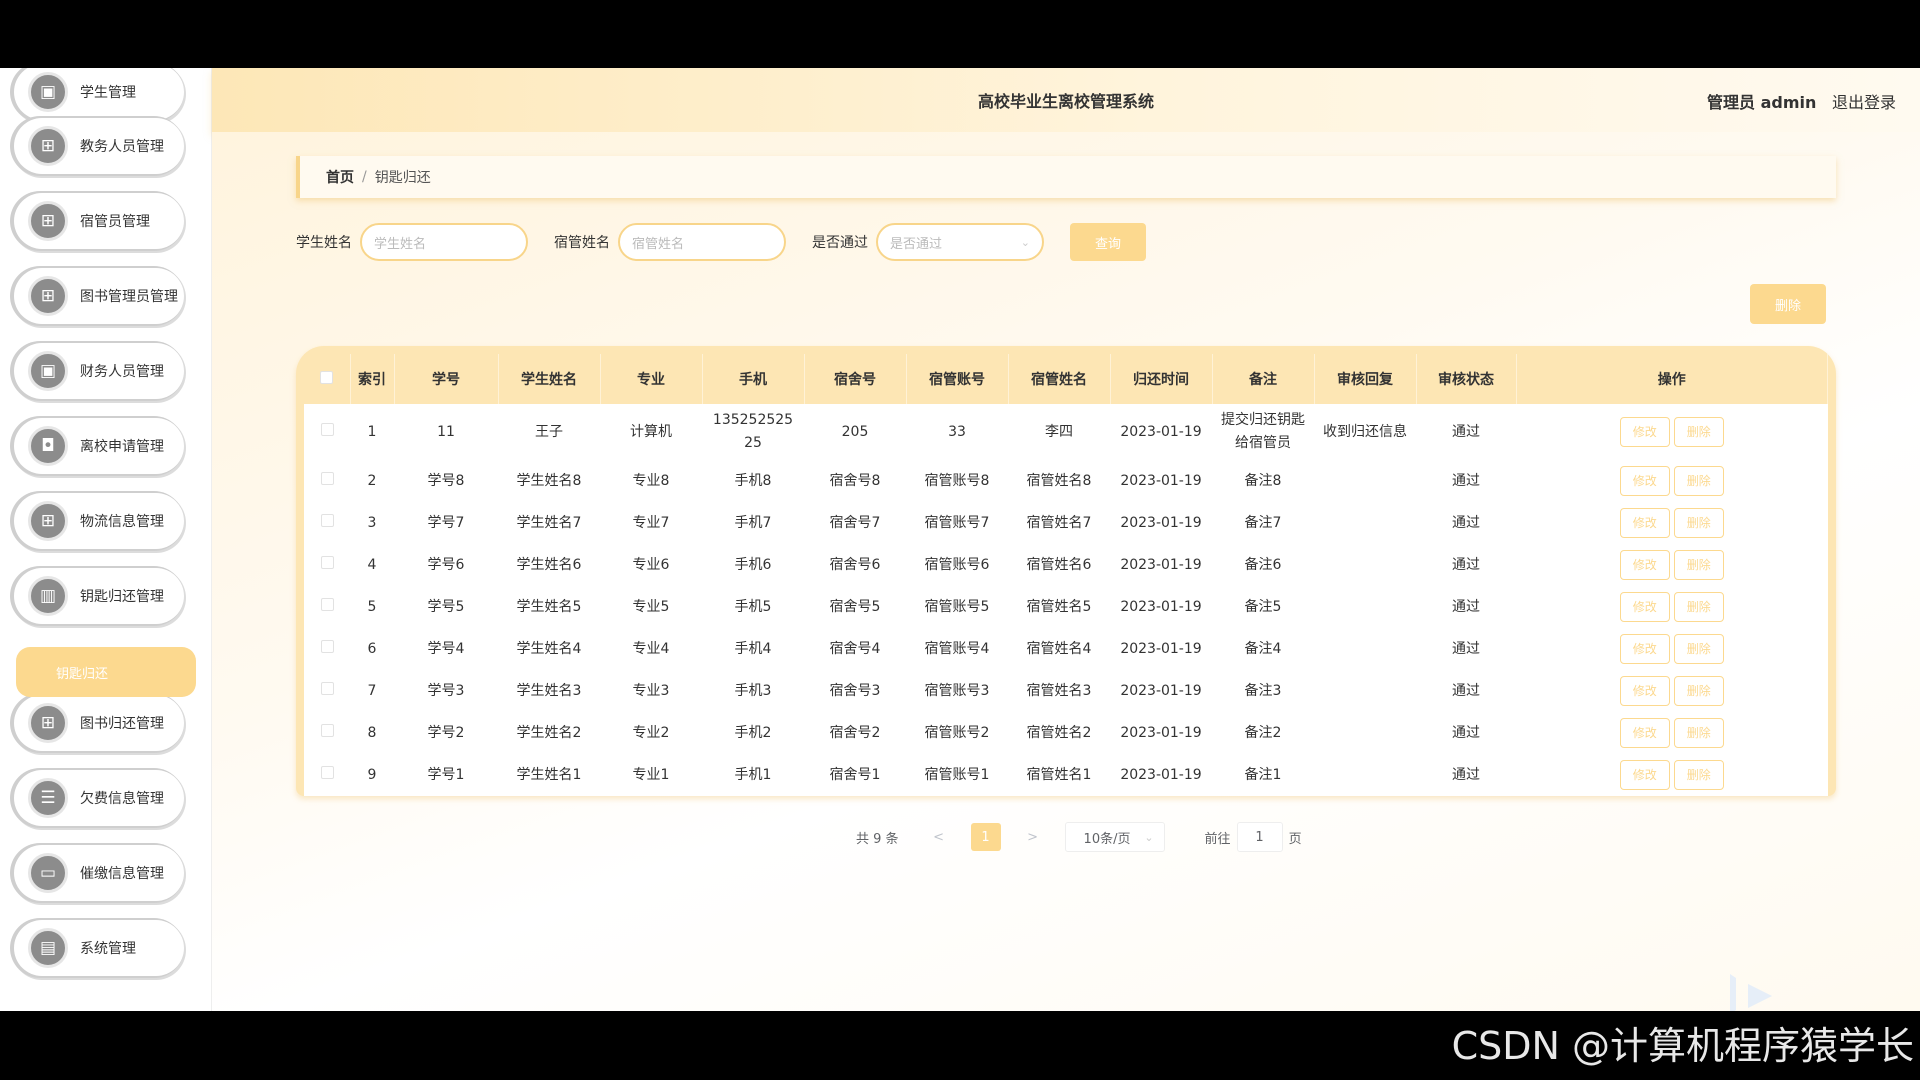 This screenshot has height=1080, width=1920. I want to click on col-header-actions: 操作, so click(1672, 379).